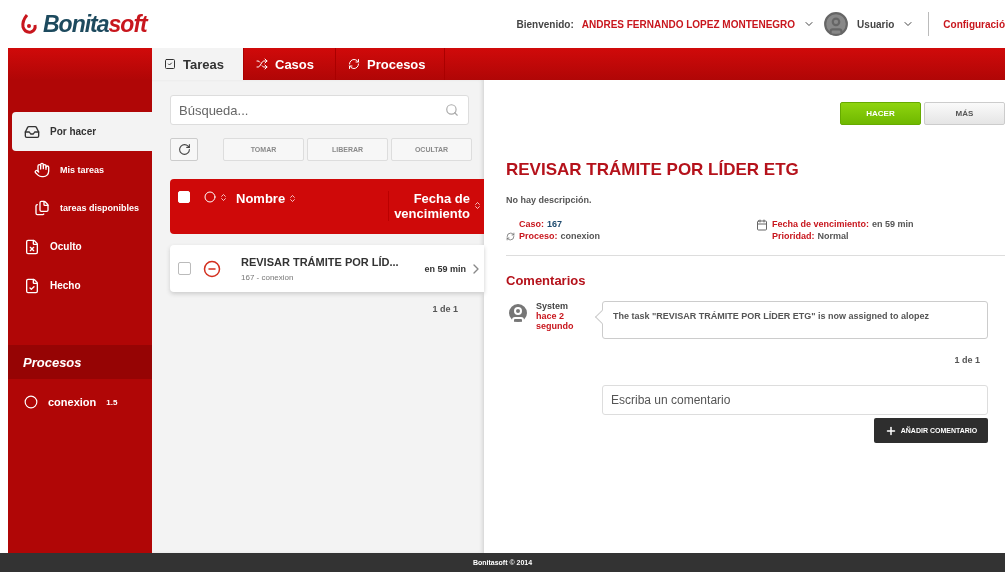 Image resolution: width=1005 pixels, height=572 pixels. I want to click on refresh-icon, so click(184, 149).